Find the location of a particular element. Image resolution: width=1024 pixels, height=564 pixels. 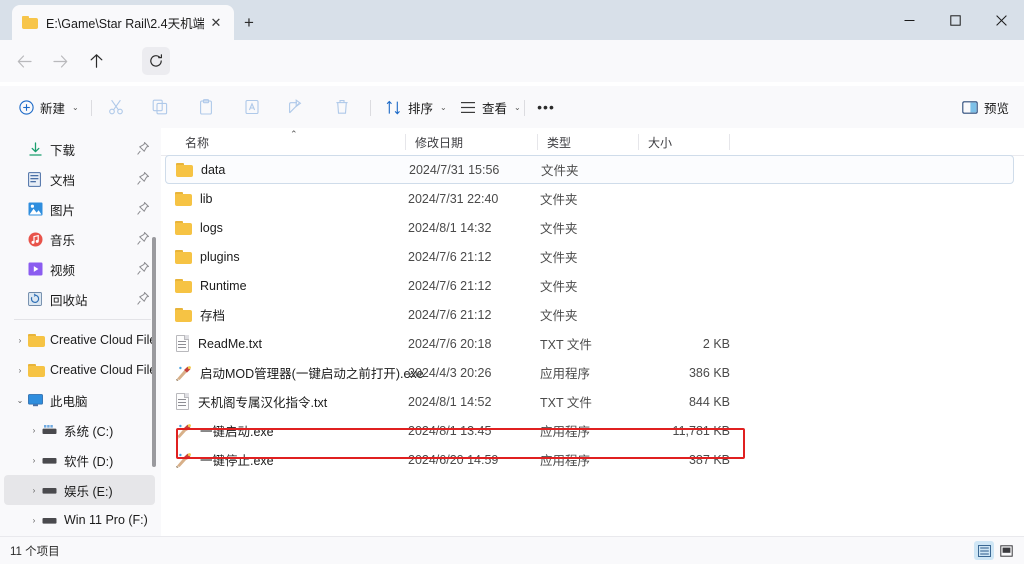

rename-button is located at coordinates (252, 107).